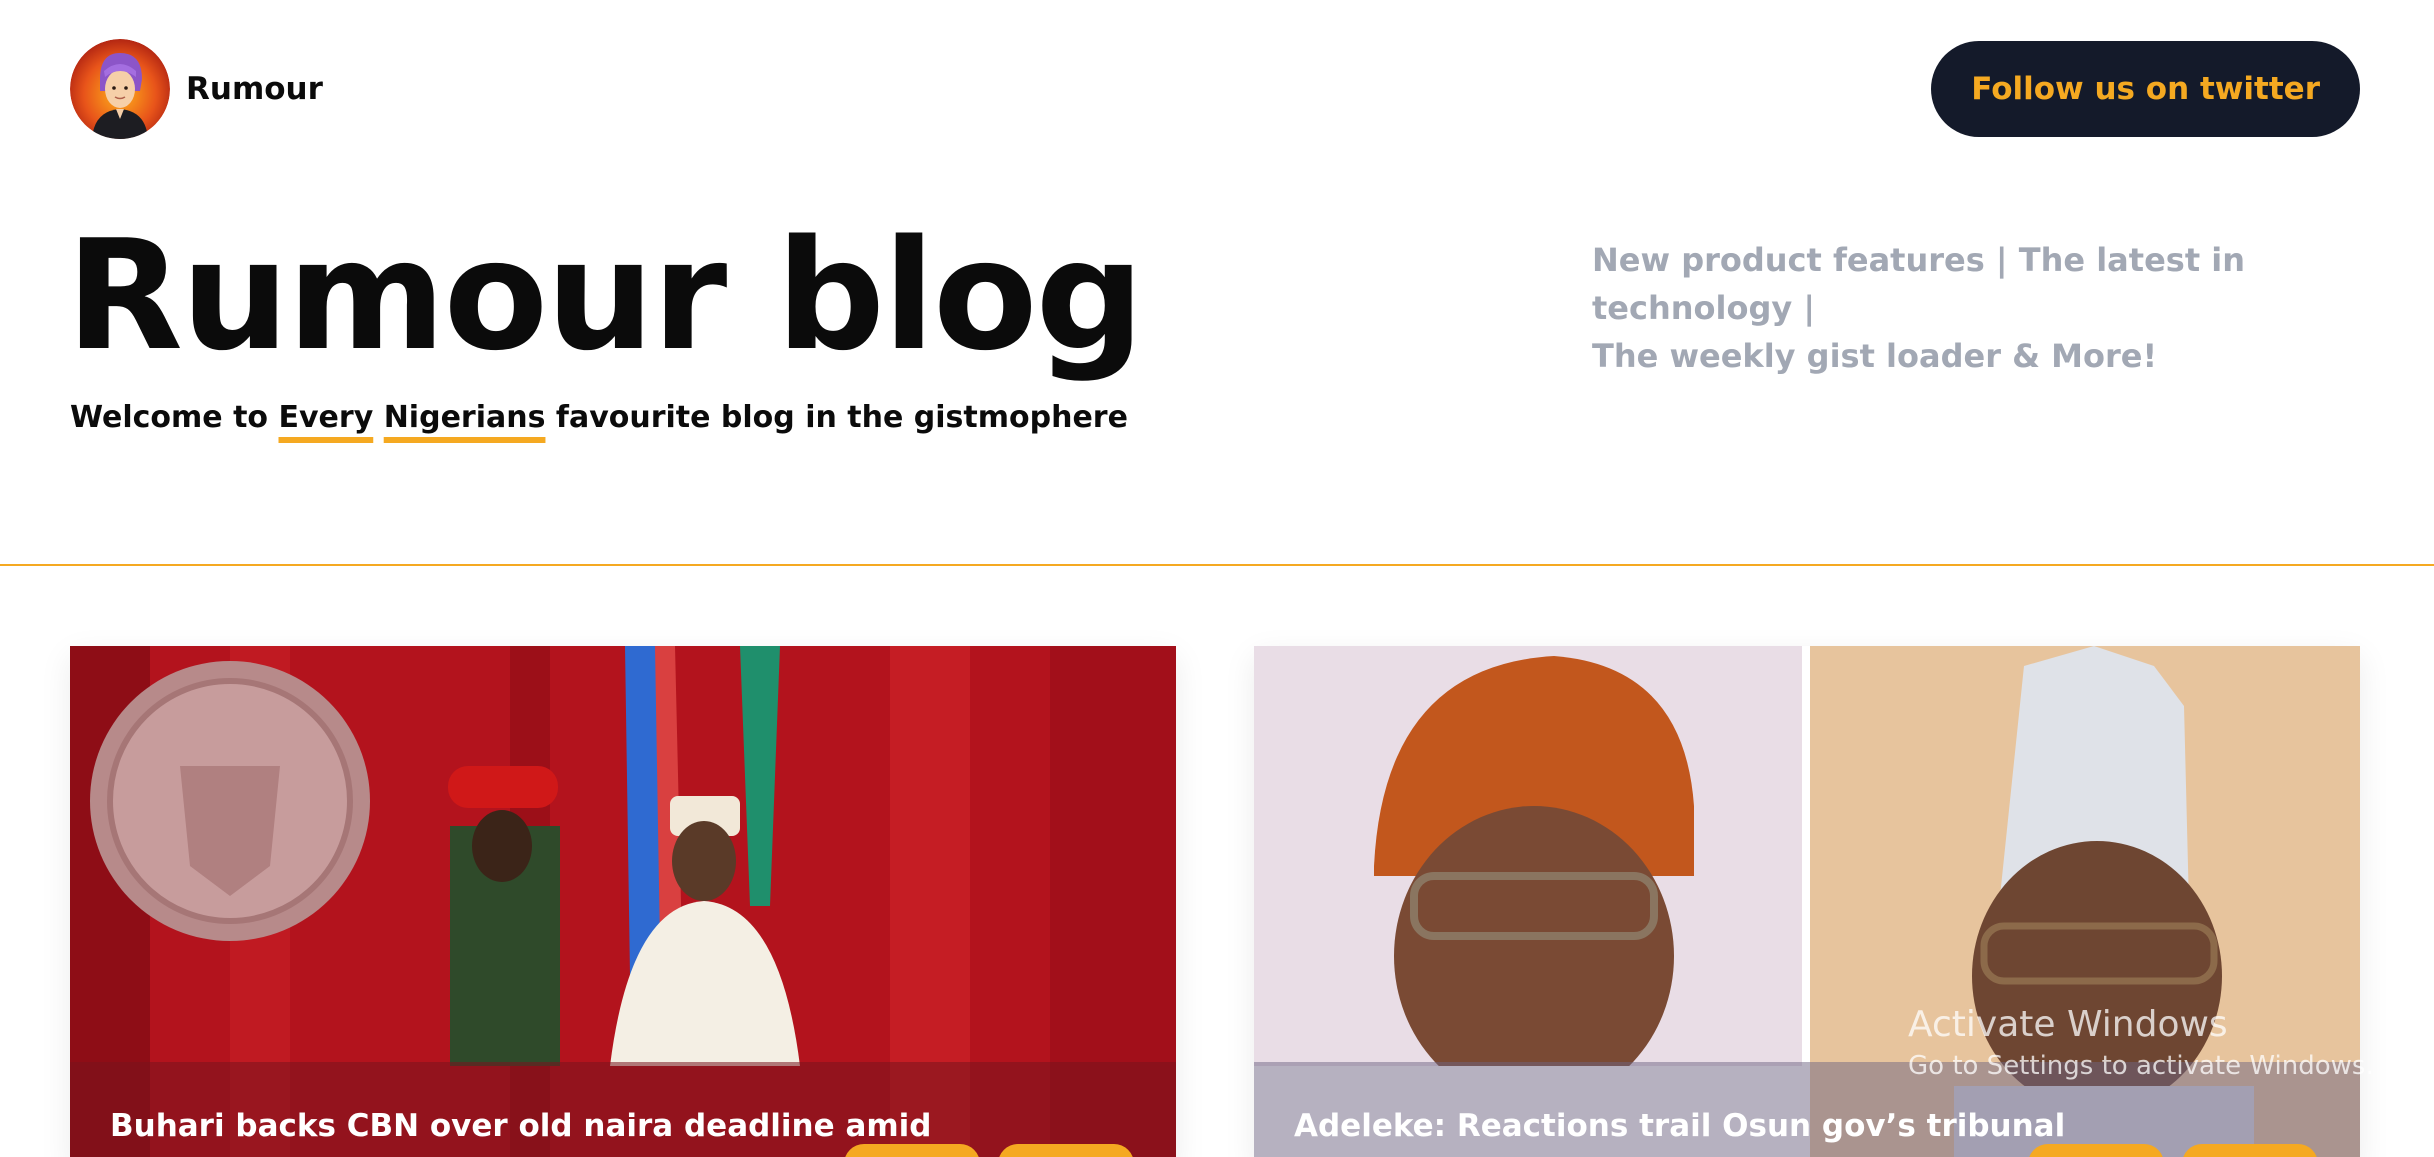 Image resolution: width=2434 pixels, height=1157 pixels. What do you see at coordinates (836, 417) in the screenshot?
I see `tagline-end: favourite blog in the gistmophere` at bounding box center [836, 417].